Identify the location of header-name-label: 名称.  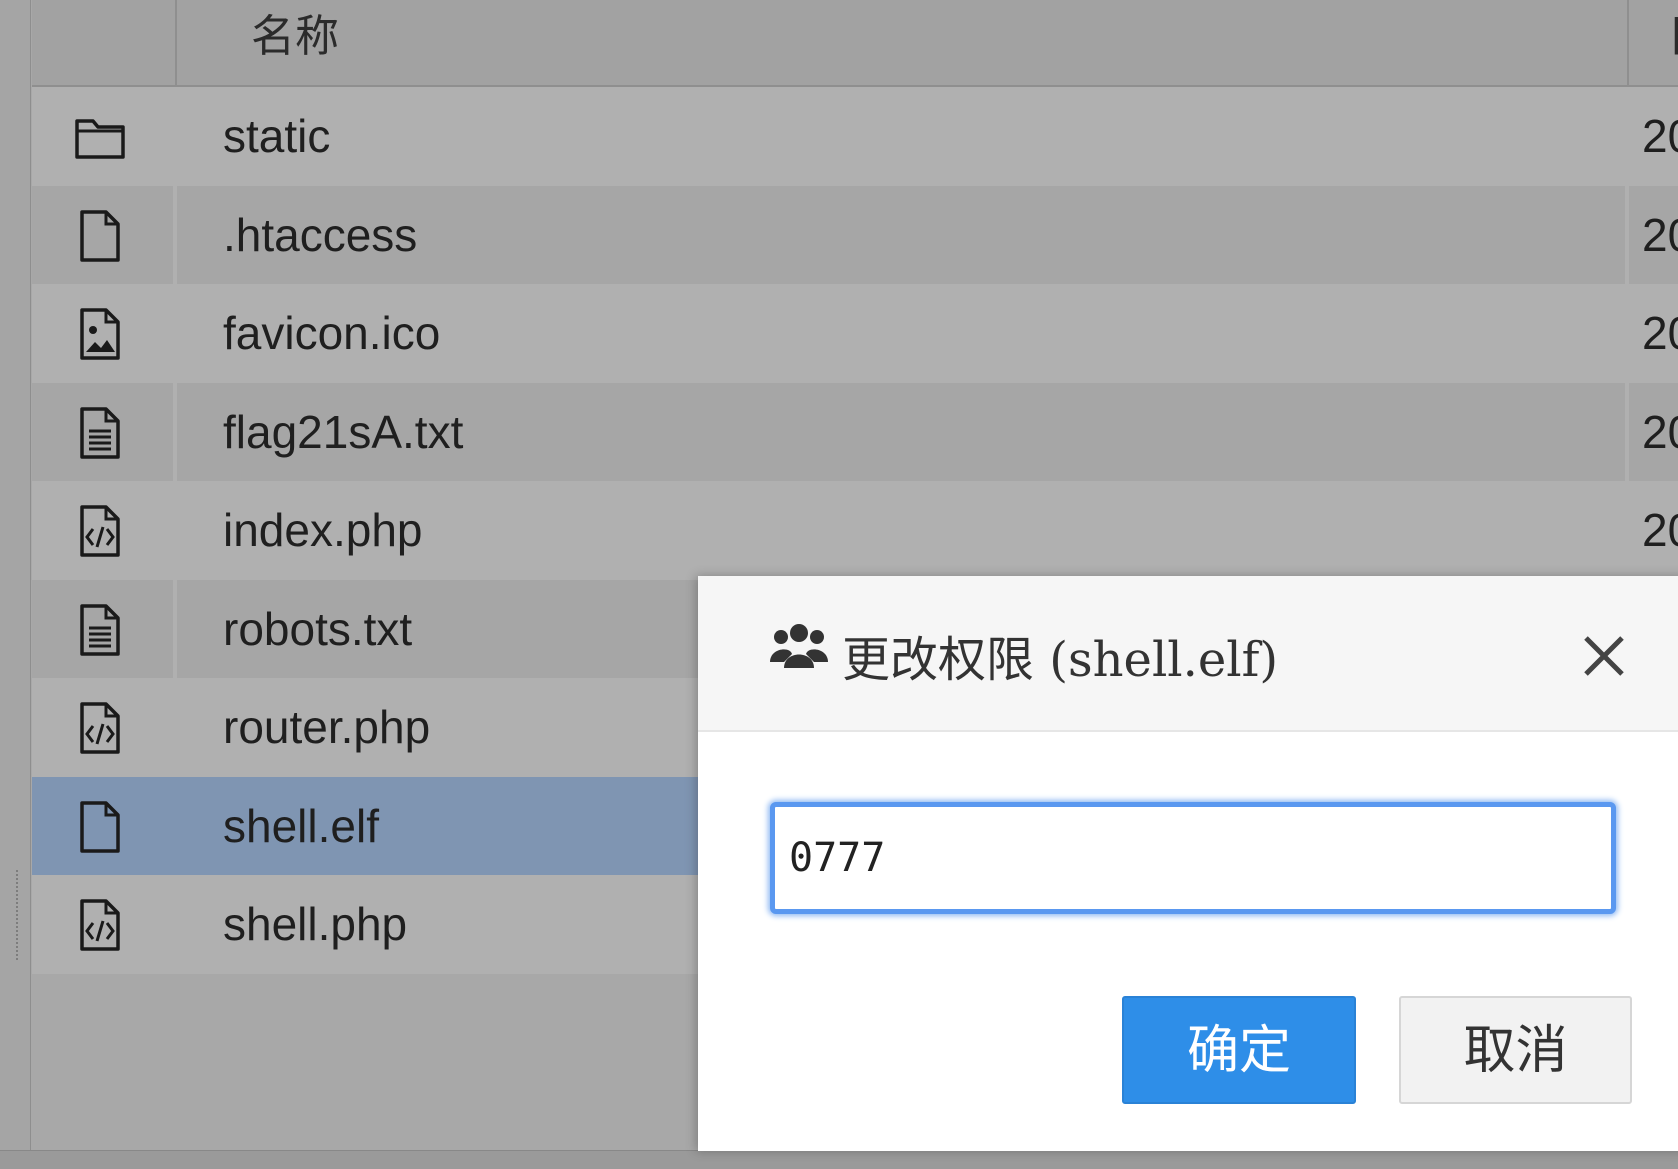
(295, 36).